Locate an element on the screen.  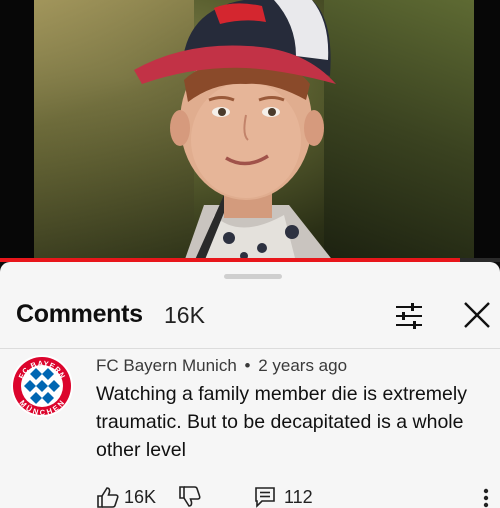
like-button: 16K is located at coordinates (126, 497).